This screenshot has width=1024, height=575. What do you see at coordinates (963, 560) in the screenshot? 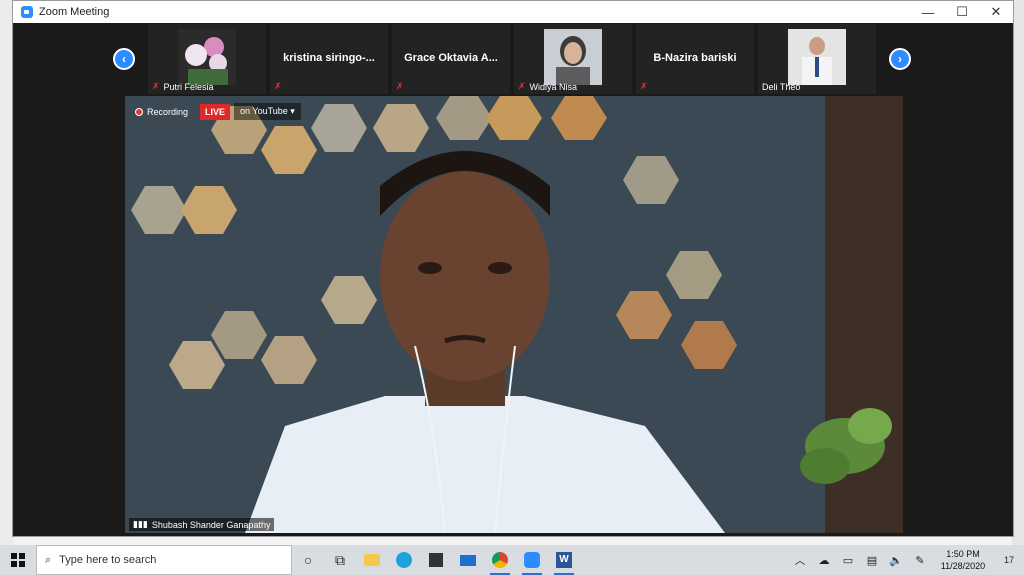
I see `system-clock: 1:50 PM 11/28/2020` at bounding box center [963, 560].